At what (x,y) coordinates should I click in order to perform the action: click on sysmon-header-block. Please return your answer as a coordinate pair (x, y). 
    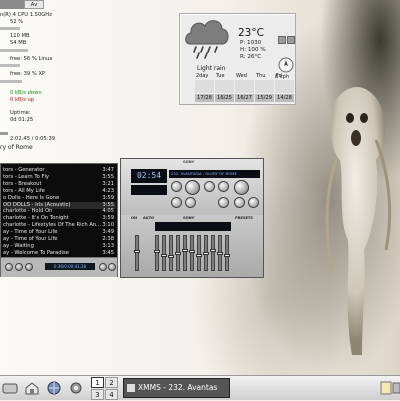
    Looking at the image, I should click on (12, 4).